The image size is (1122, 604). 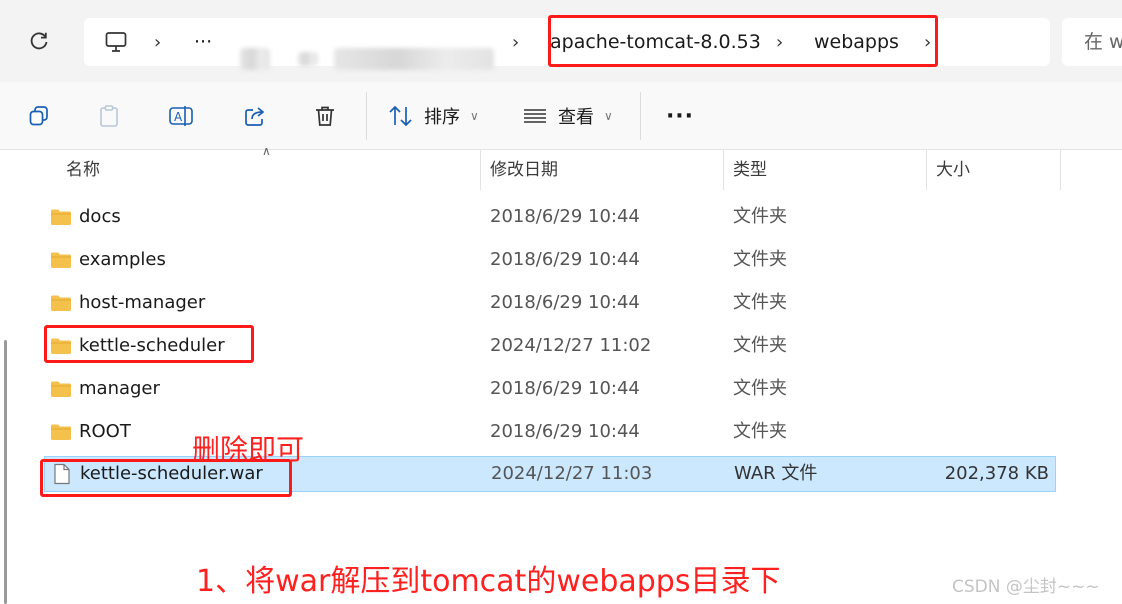 I want to click on more-locations-button: ···, so click(x=203, y=42).